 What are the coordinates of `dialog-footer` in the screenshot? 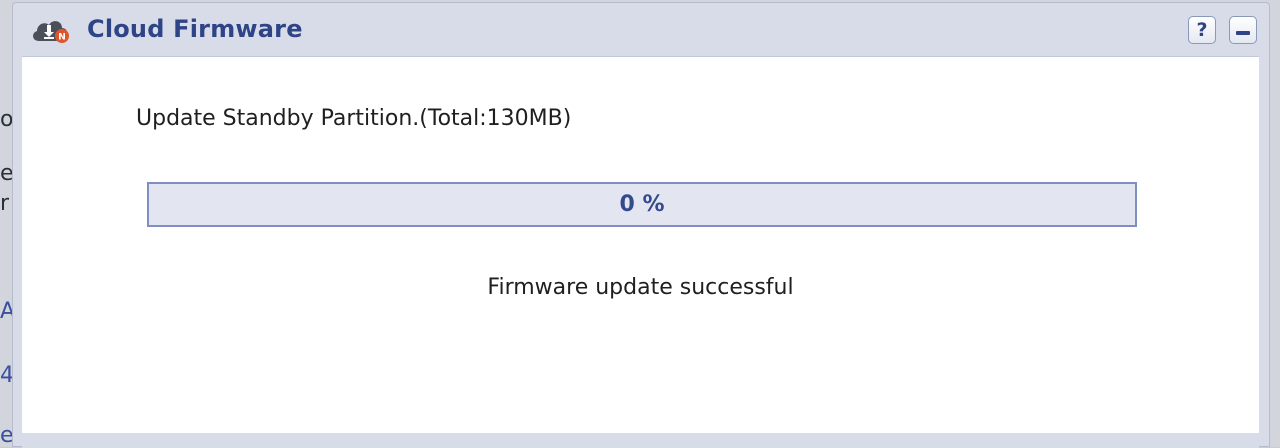 It's located at (640, 440).